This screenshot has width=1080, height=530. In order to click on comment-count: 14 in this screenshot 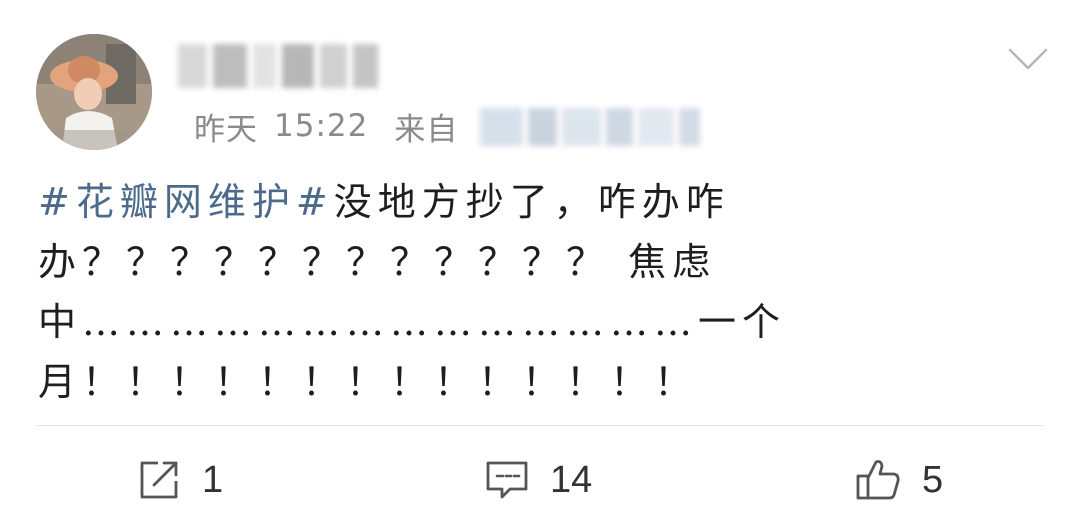, I will do `click(571, 479)`.